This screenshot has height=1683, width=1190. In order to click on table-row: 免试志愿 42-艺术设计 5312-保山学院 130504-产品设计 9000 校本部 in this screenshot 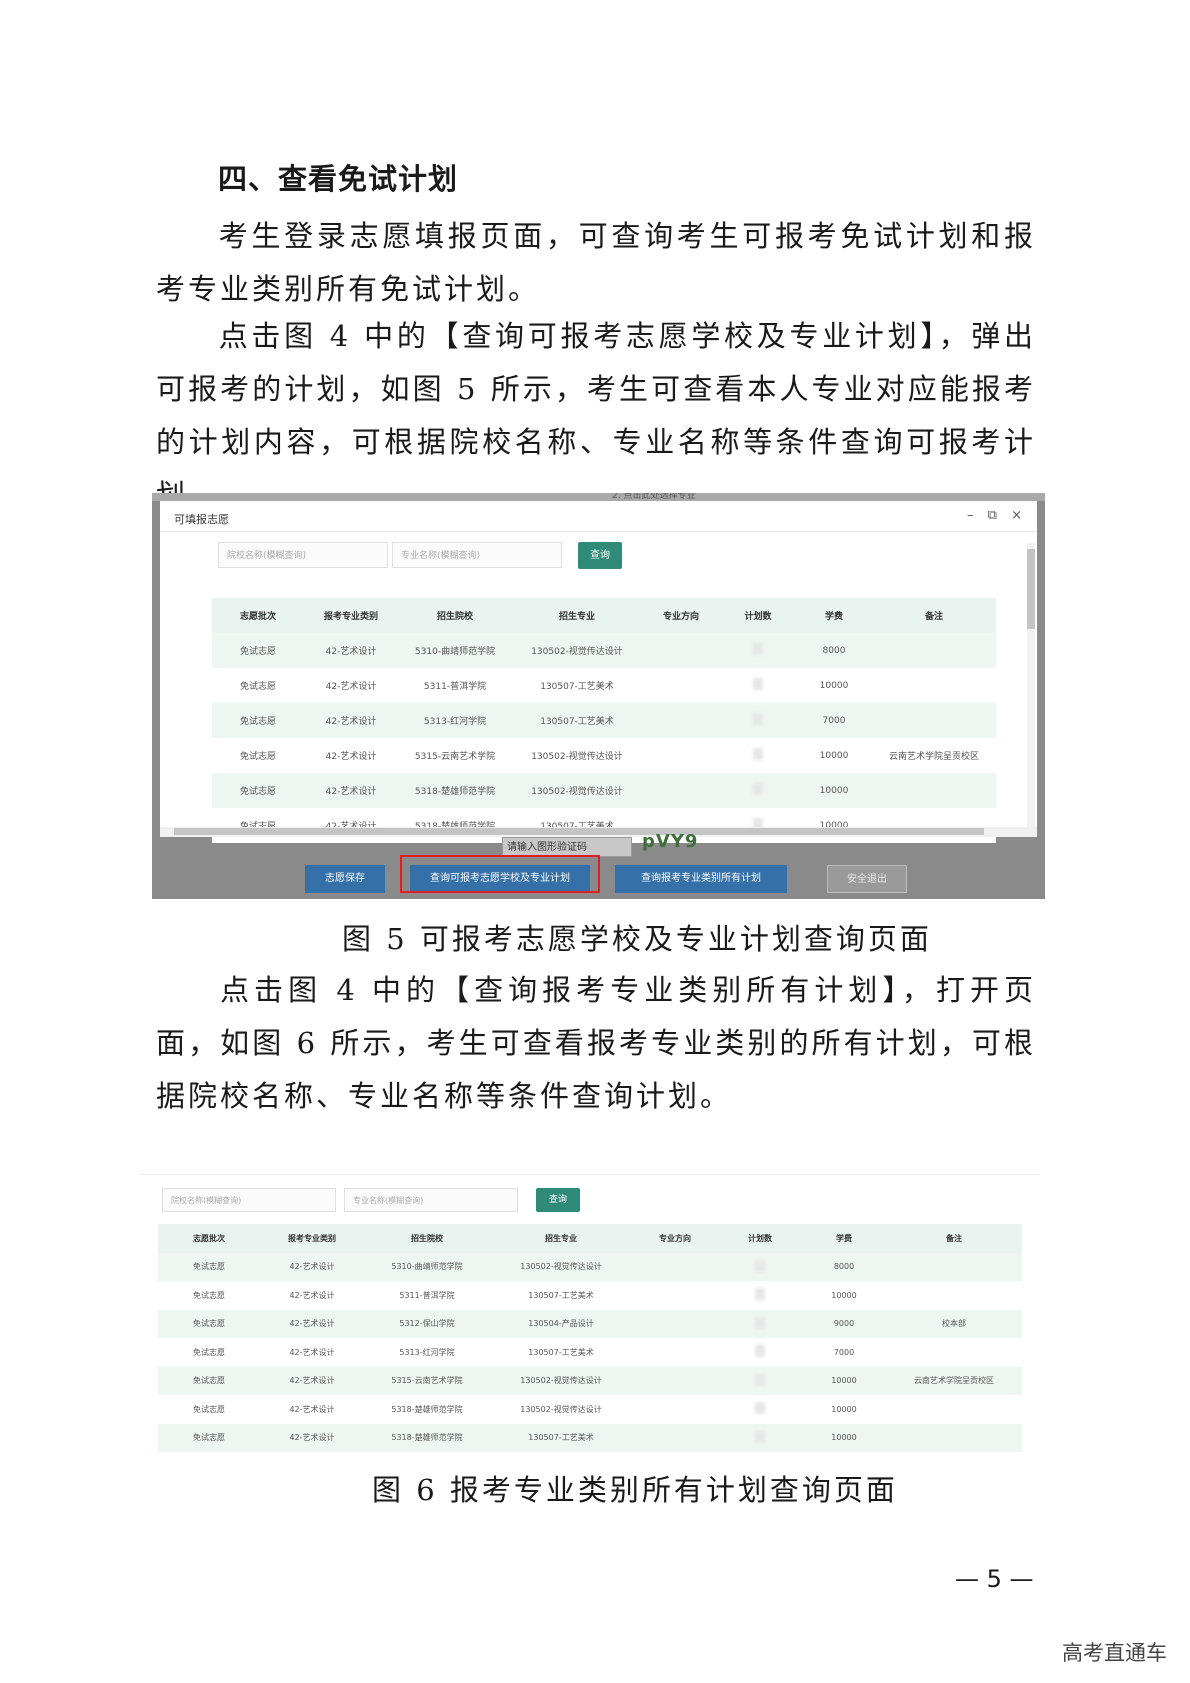, I will do `click(590, 1323)`.